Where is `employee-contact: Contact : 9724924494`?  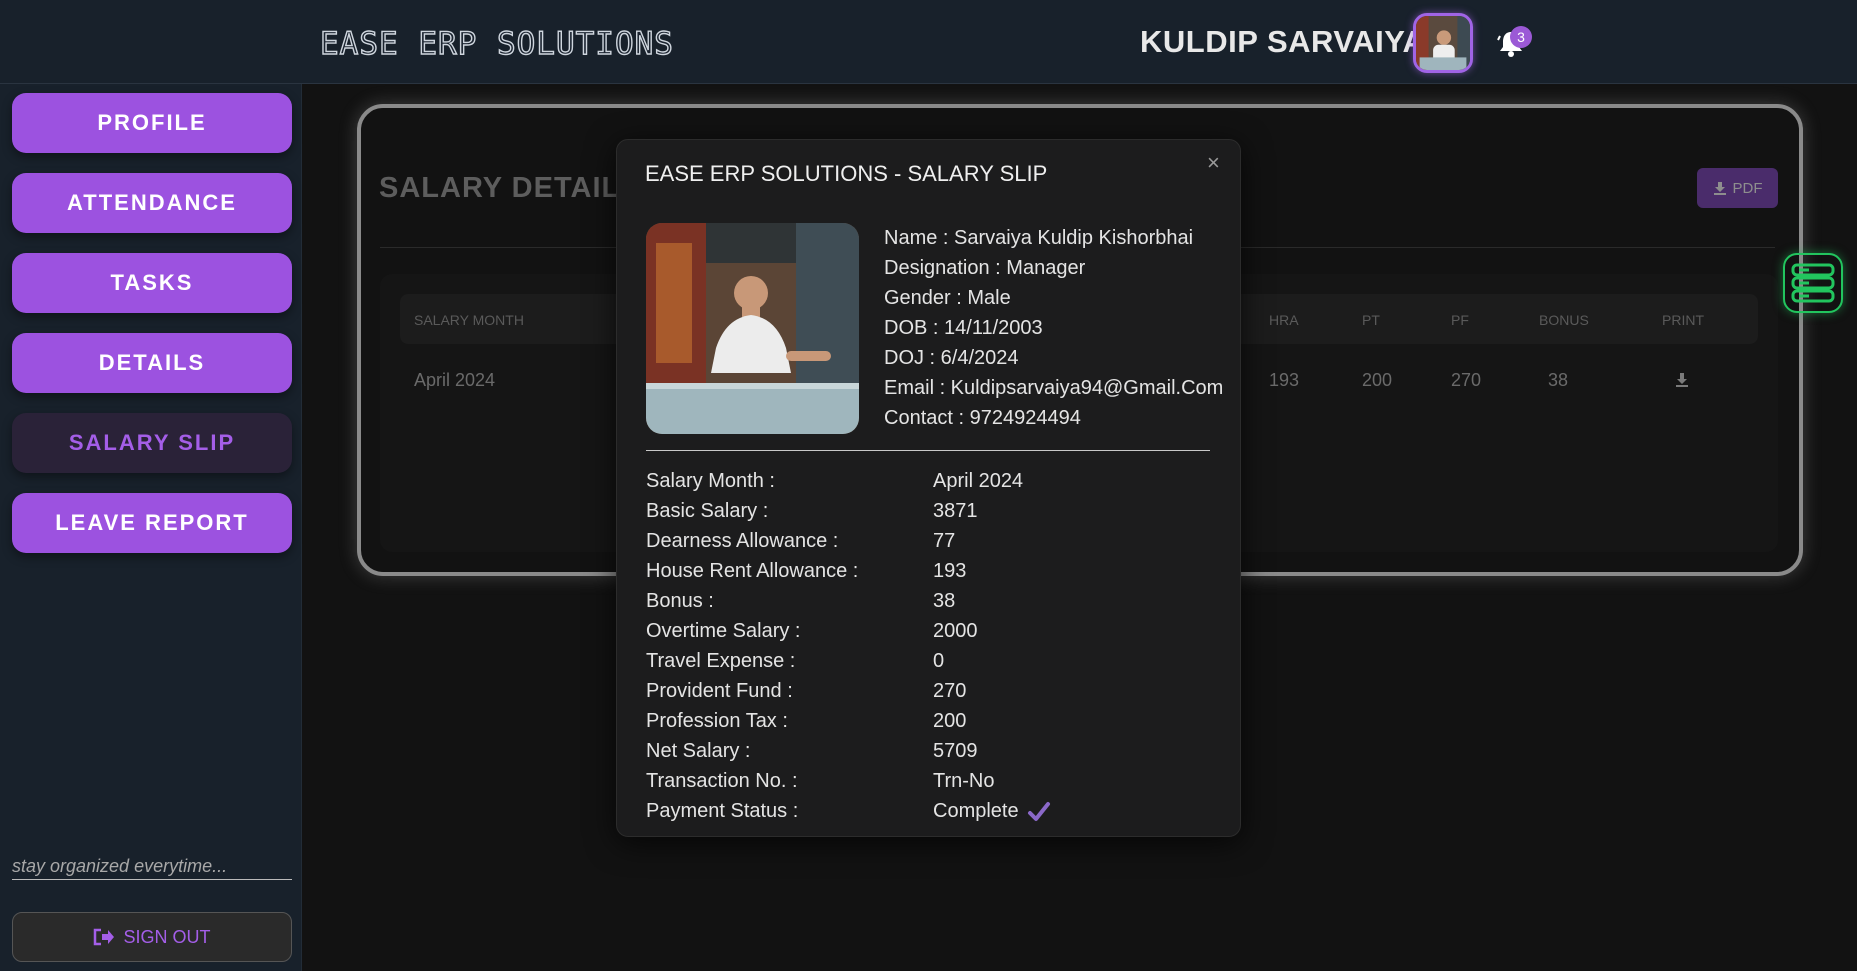
employee-contact: Contact : 9724924494 is located at coordinates (982, 418).